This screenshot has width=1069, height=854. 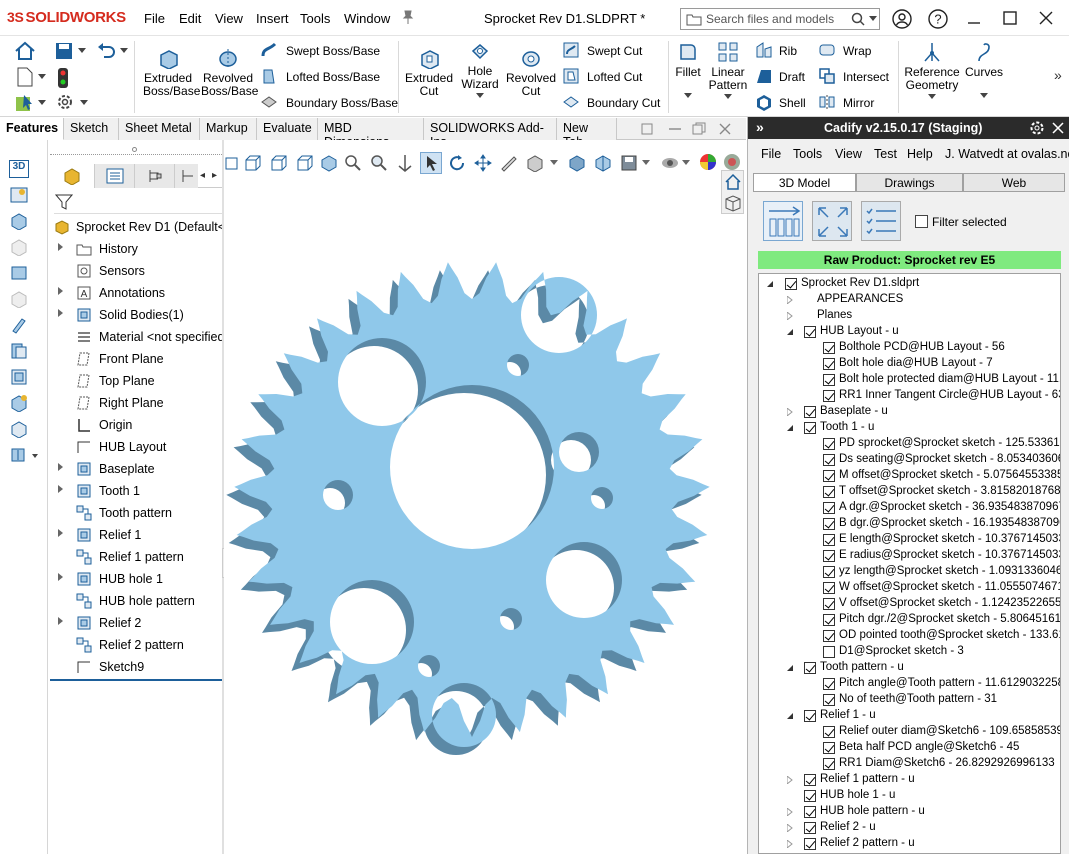 What do you see at coordinates (186, 176) in the screenshot?
I see `dimxpert-tab` at bounding box center [186, 176].